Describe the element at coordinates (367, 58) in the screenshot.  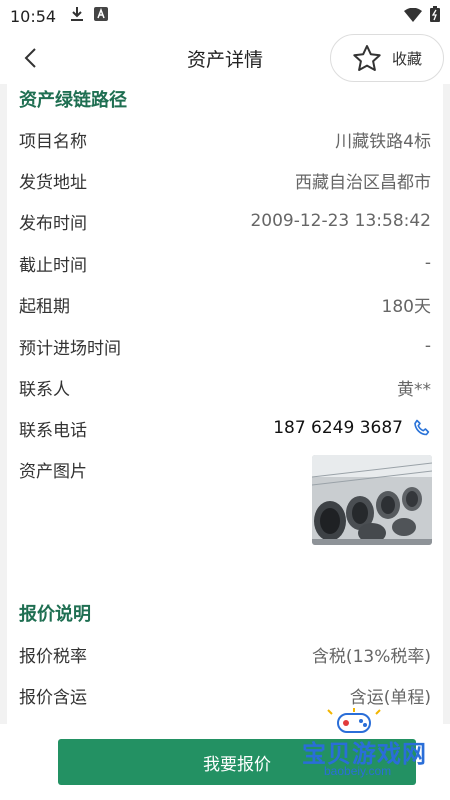
I see `star-icon` at that location.